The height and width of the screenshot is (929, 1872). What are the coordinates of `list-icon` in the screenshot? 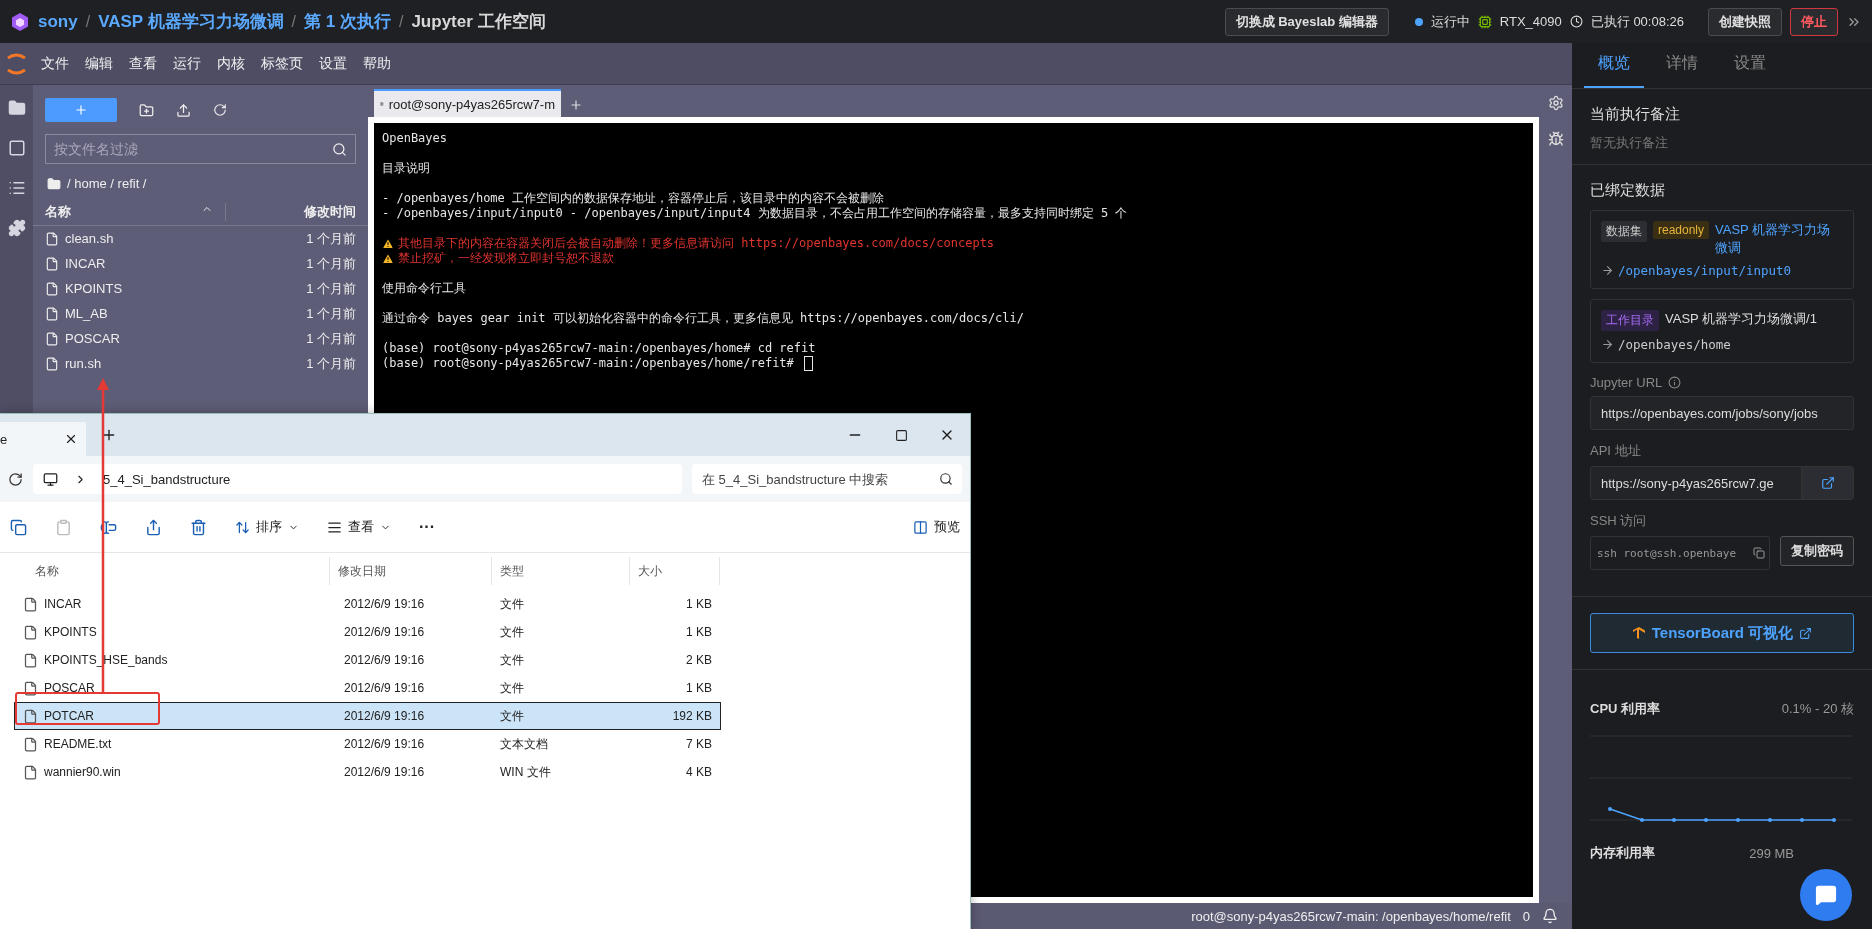 It's located at (16, 188).